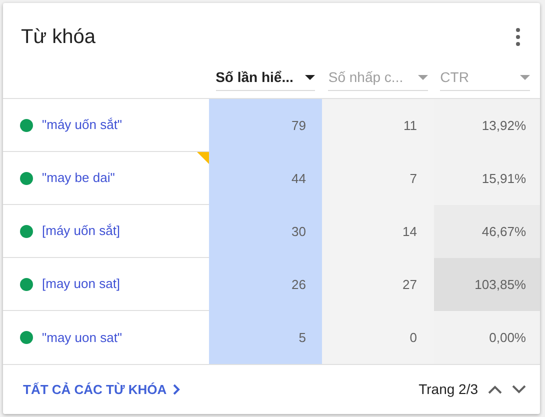 Image resolution: width=545 pixels, height=417 pixels. Describe the element at coordinates (265, 337) in the screenshot. I see `table-cell: 5` at that location.